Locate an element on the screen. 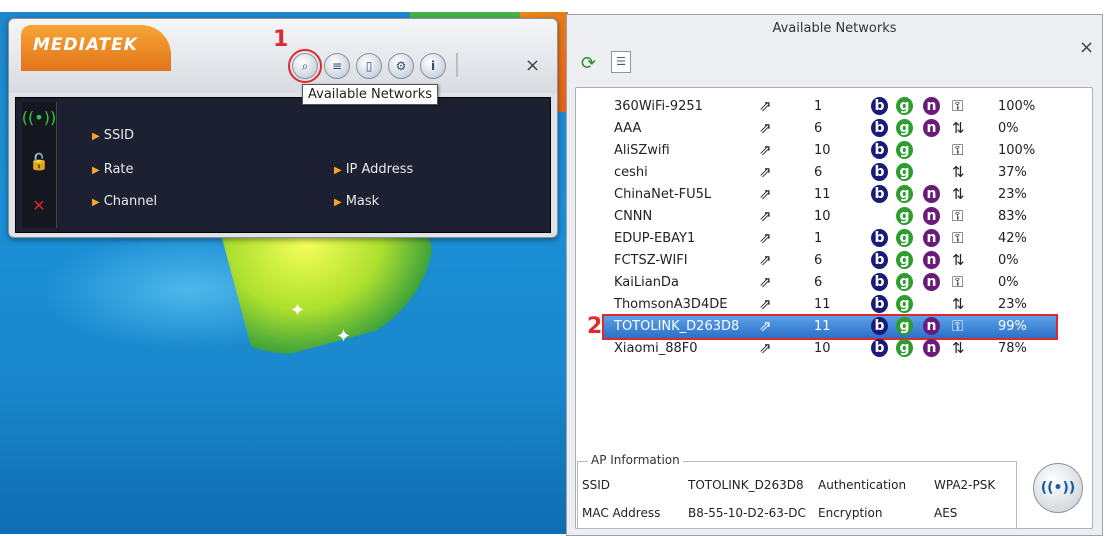 This screenshot has width=1105, height=536. connect-wifi-button: ((•)) is located at coordinates (1058, 488).